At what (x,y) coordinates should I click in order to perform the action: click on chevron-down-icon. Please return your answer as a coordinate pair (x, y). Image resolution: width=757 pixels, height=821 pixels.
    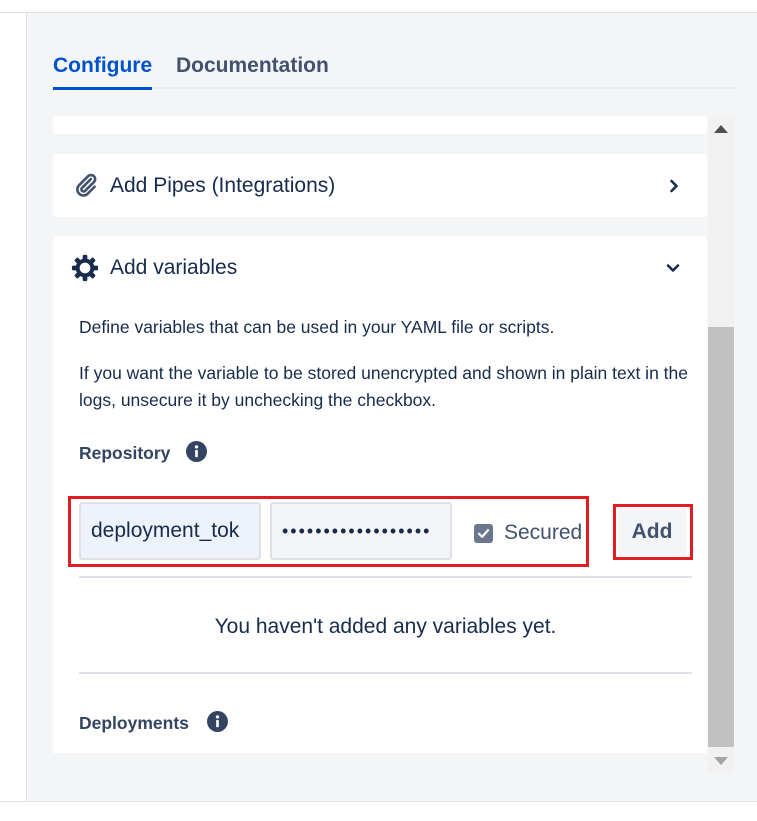
    Looking at the image, I should click on (673, 268).